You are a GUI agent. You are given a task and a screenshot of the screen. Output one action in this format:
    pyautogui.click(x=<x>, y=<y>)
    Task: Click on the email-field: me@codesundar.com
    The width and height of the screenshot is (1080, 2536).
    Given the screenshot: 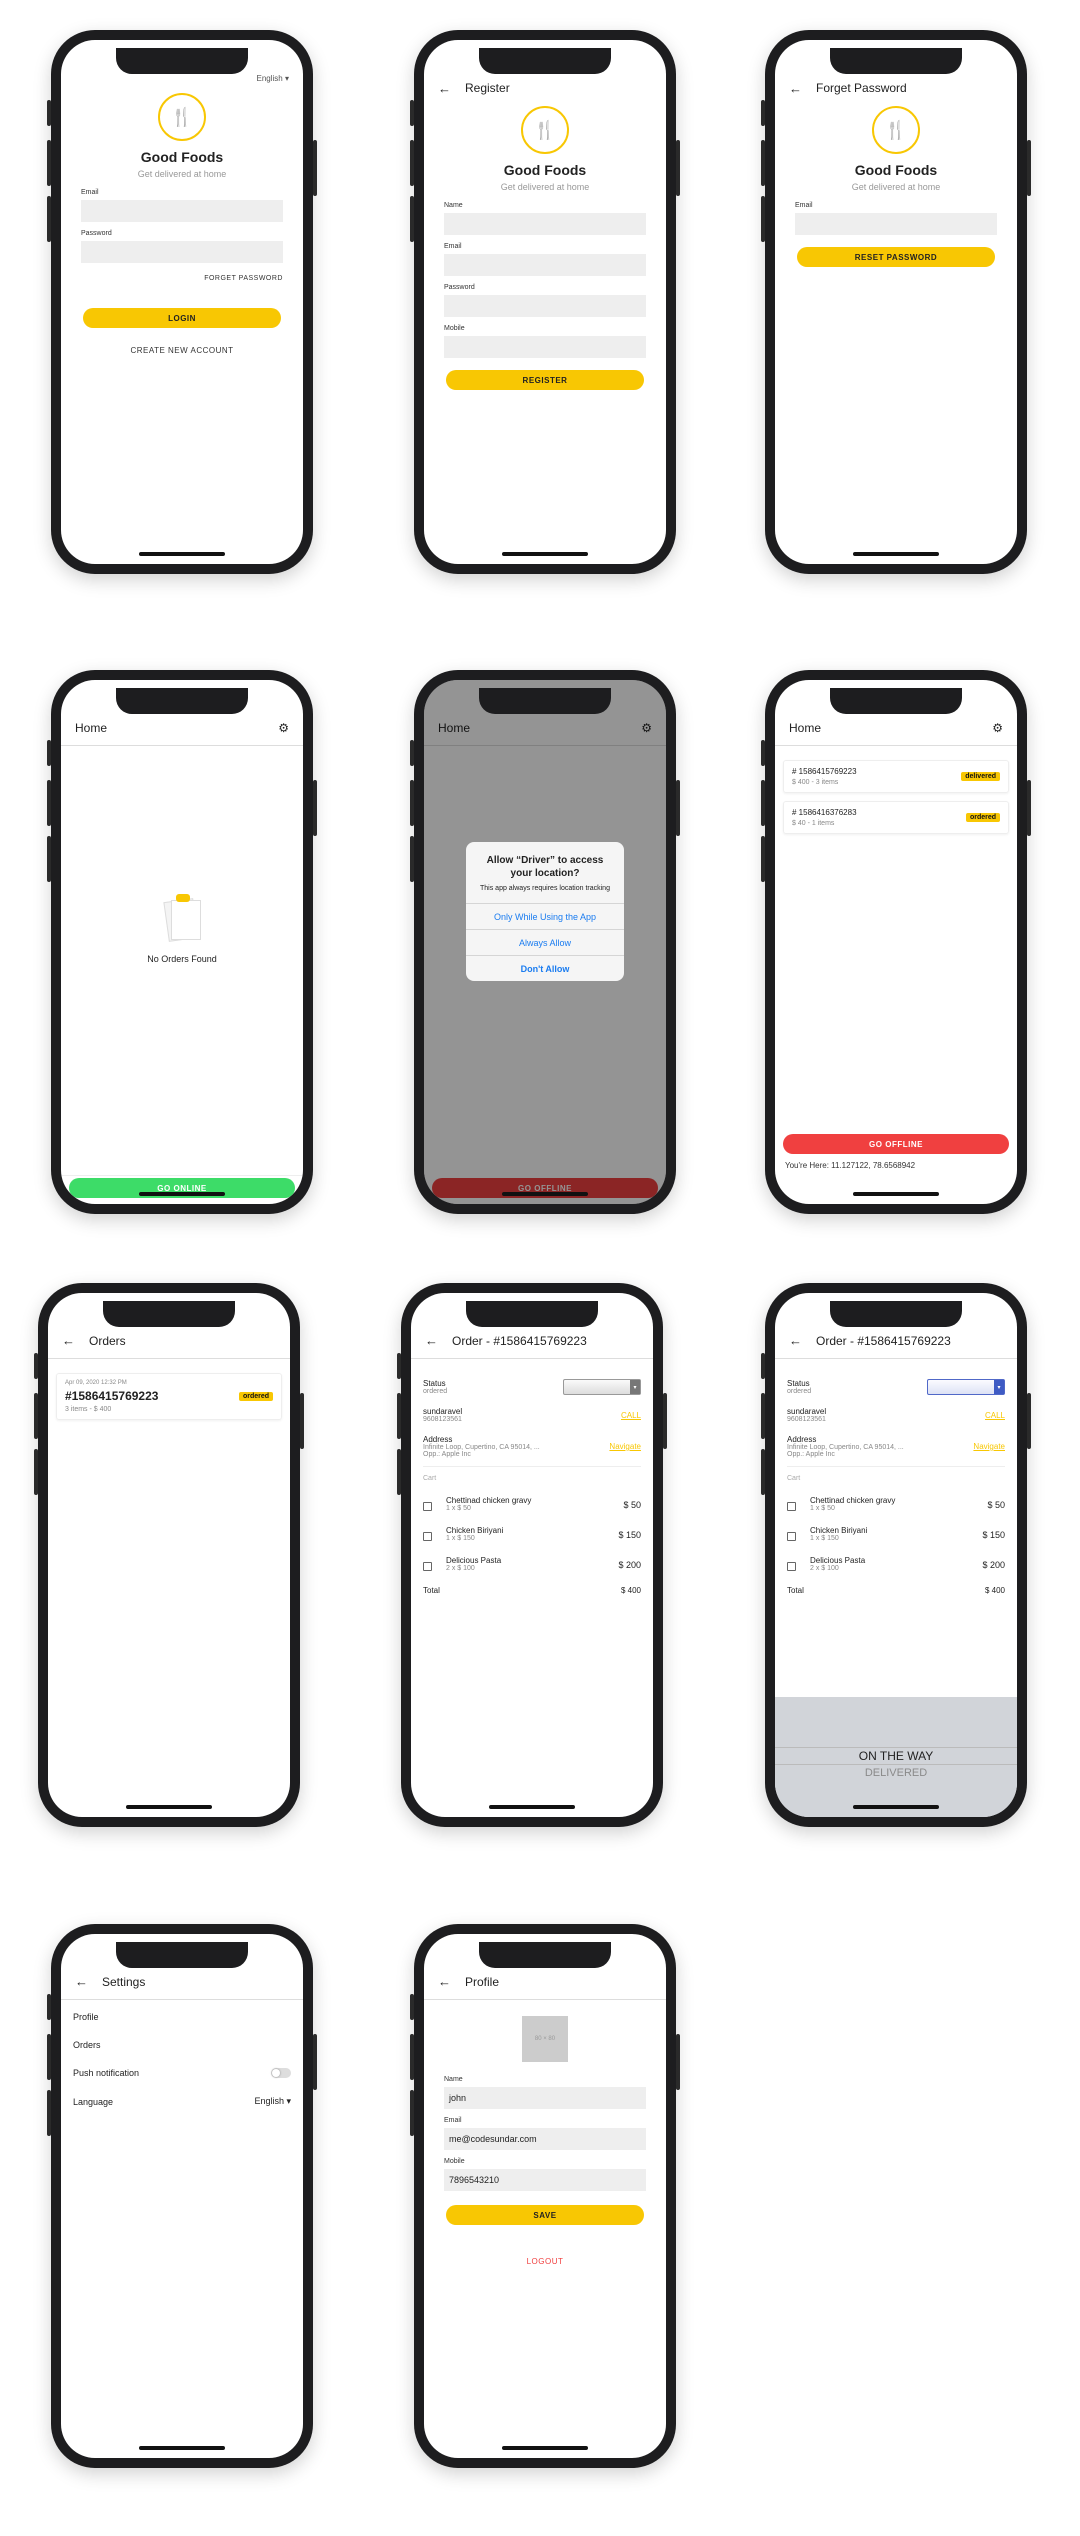 What is the action you would take?
    pyautogui.click(x=545, y=2139)
    